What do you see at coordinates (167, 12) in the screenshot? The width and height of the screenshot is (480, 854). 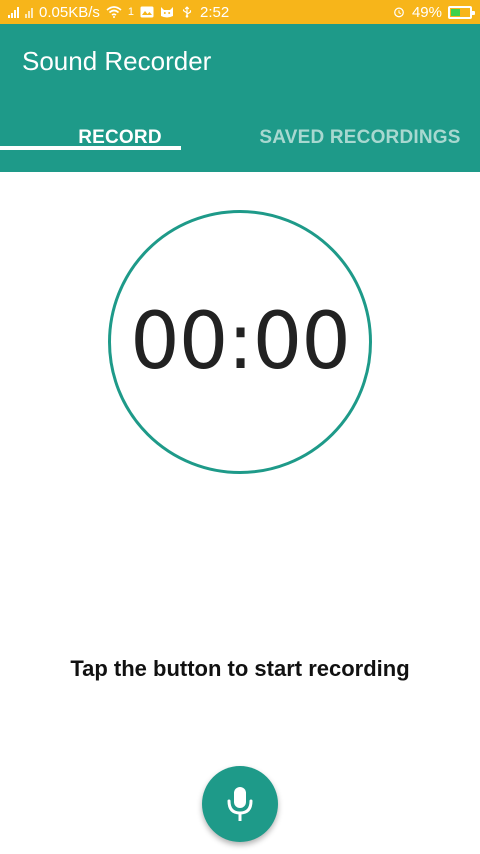 I see `cat-notification-icon` at bounding box center [167, 12].